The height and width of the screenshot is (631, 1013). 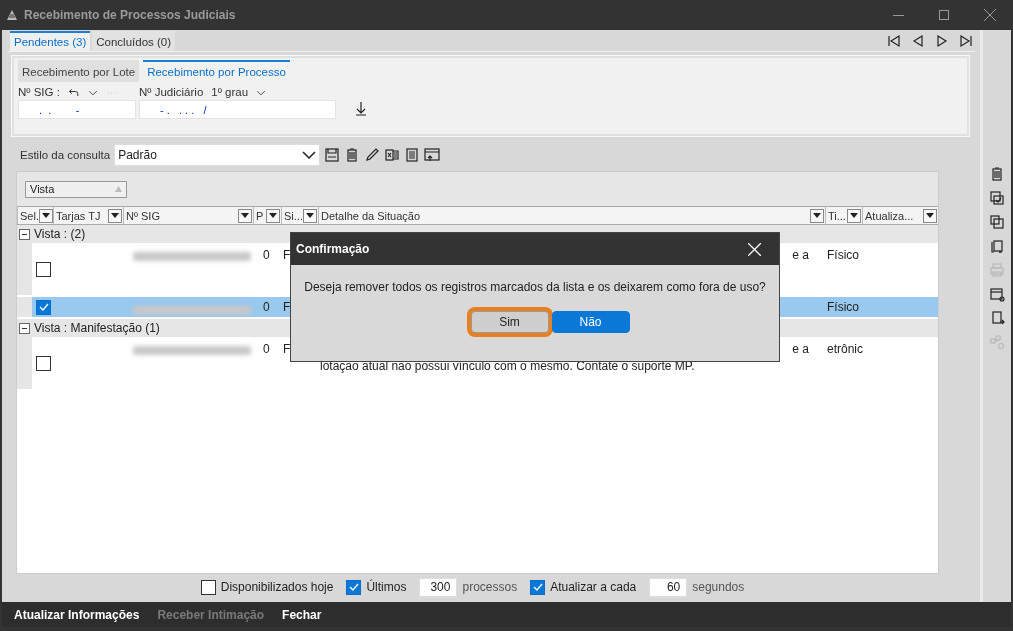 What do you see at coordinates (39, 93) in the screenshot?
I see `field-label: Nº SIG :` at bounding box center [39, 93].